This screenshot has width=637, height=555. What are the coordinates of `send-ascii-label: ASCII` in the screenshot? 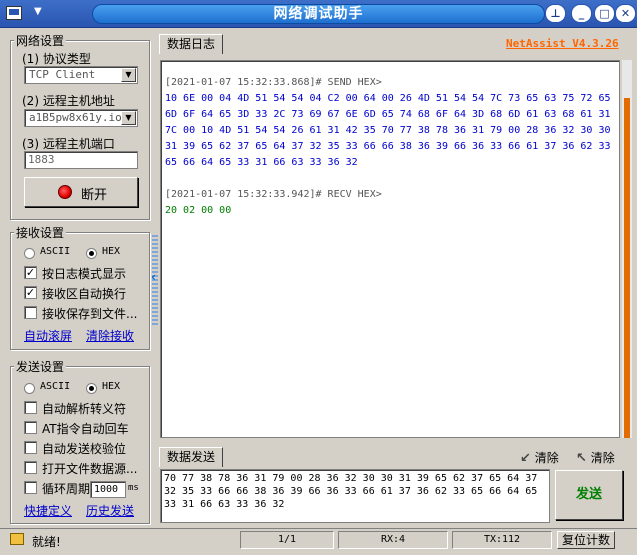 It's located at (55, 386).